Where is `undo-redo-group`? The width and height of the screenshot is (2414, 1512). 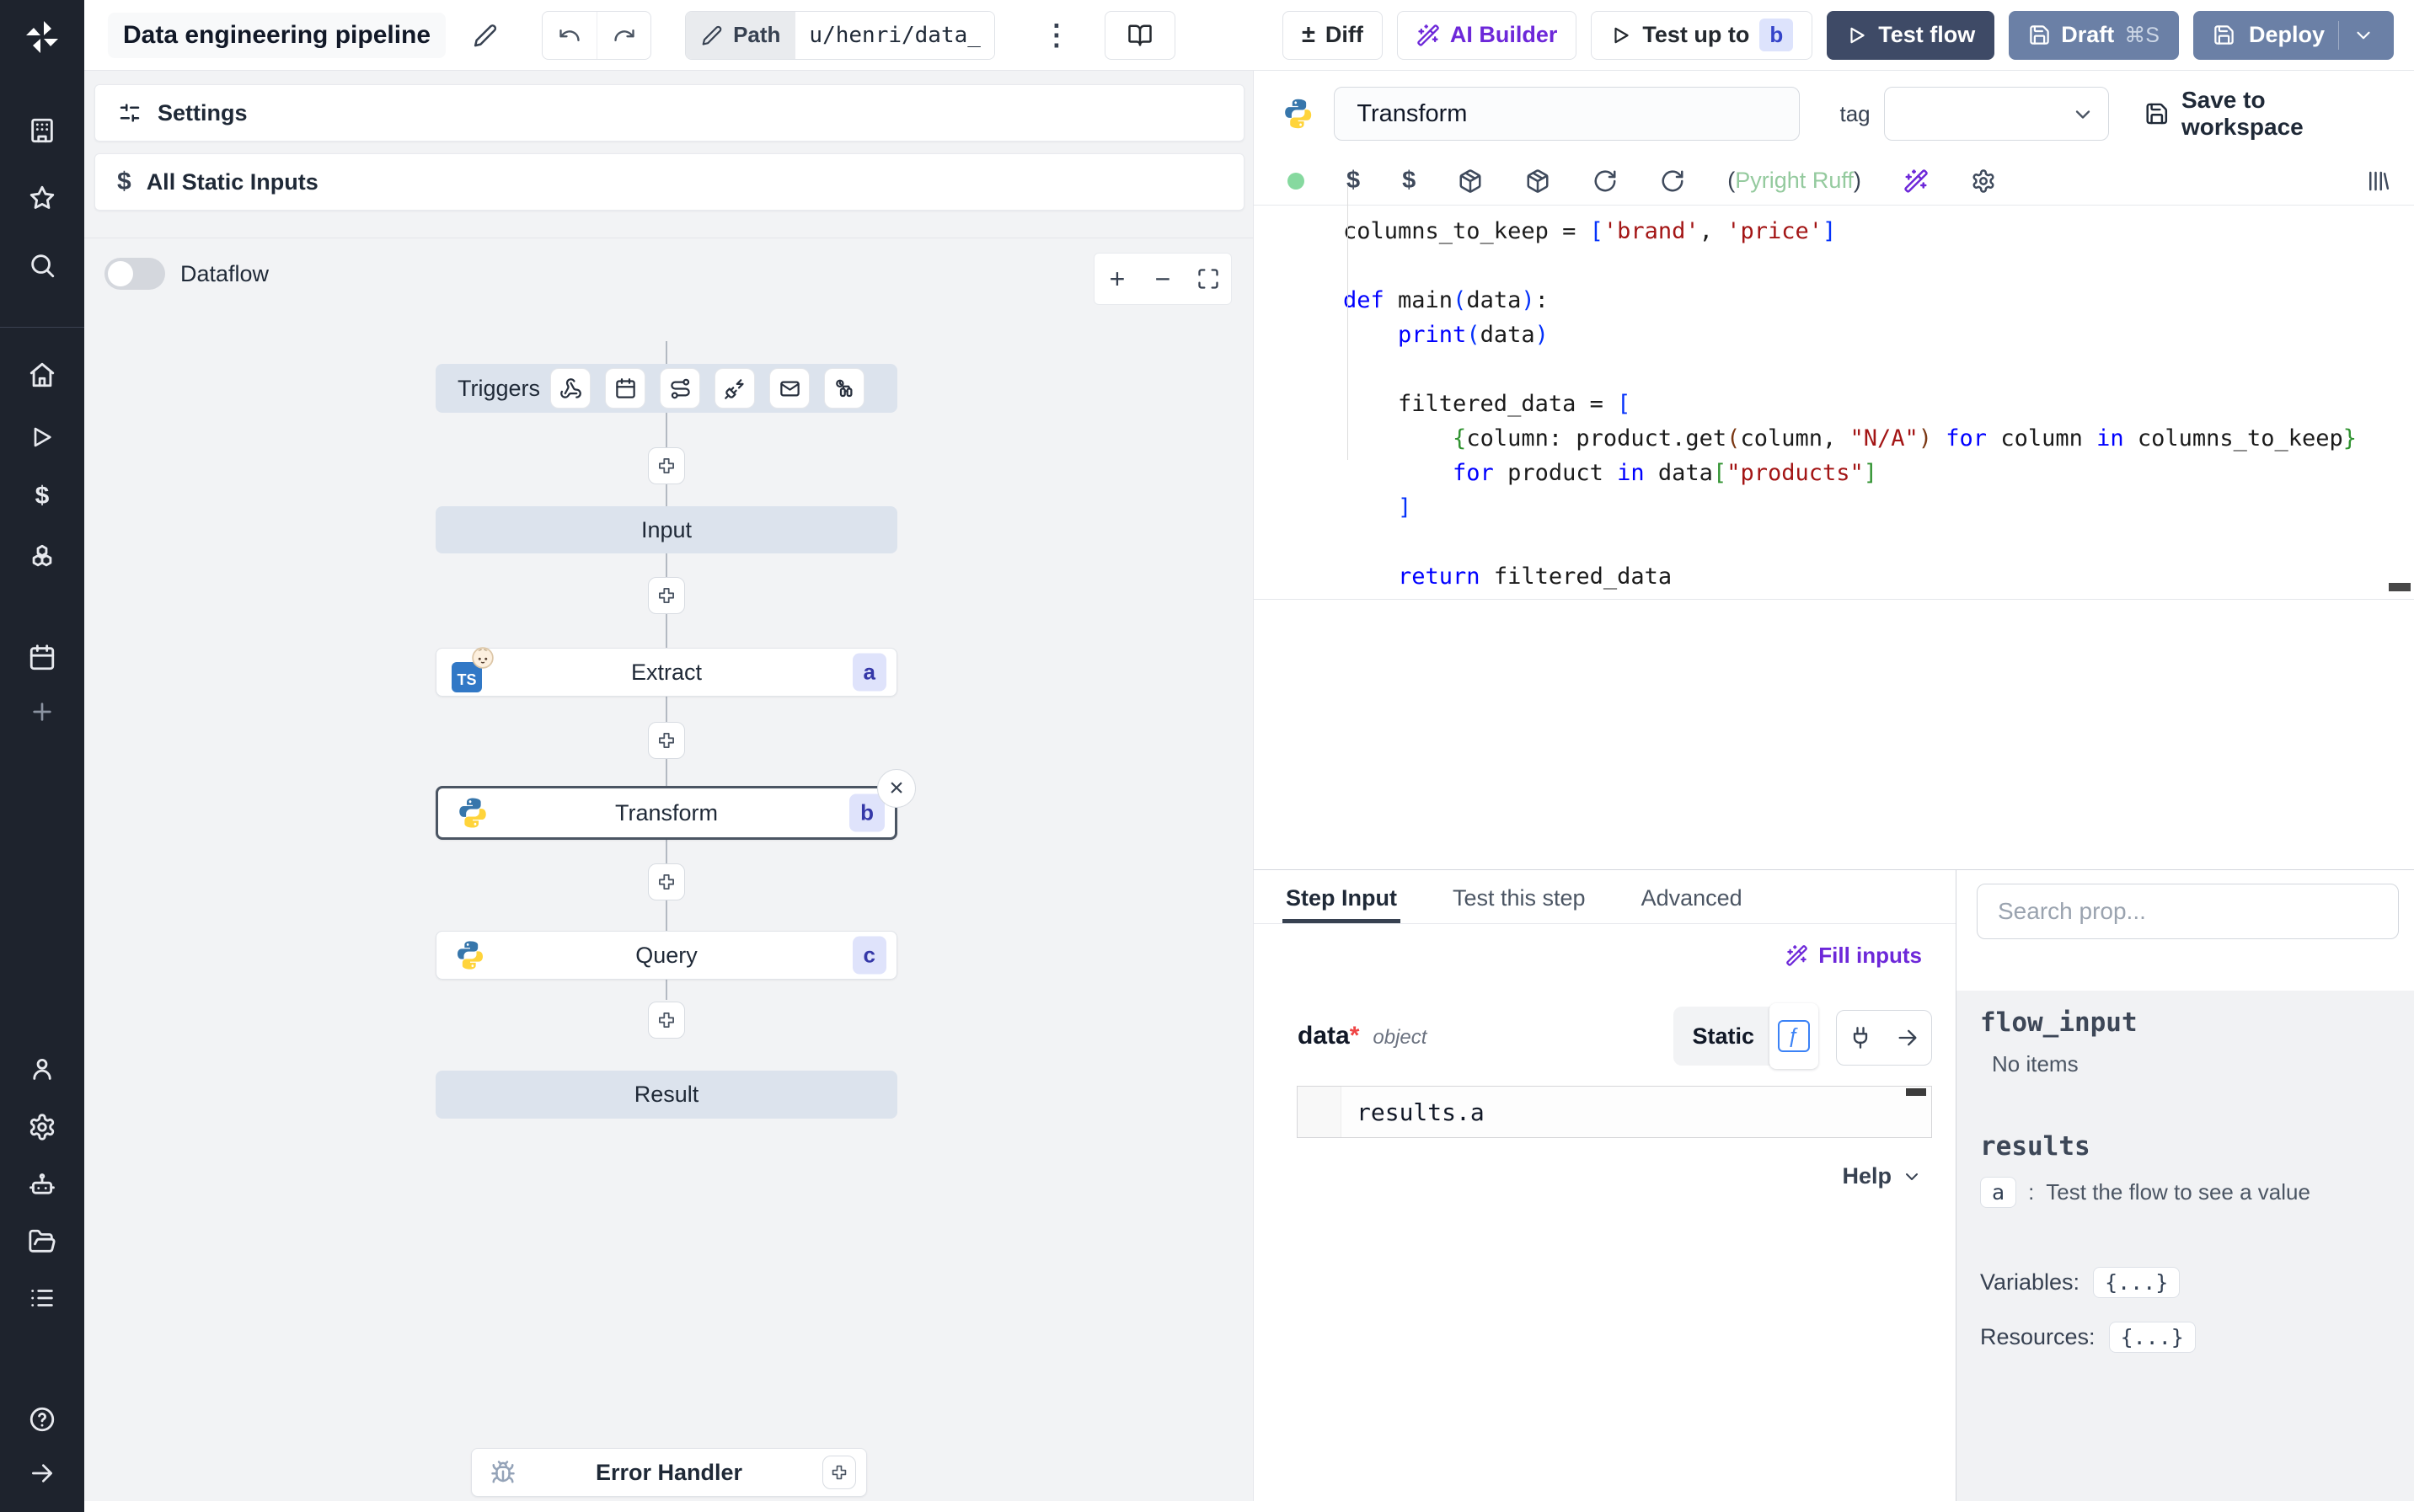
undo-redo-group is located at coordinates (597, 35).